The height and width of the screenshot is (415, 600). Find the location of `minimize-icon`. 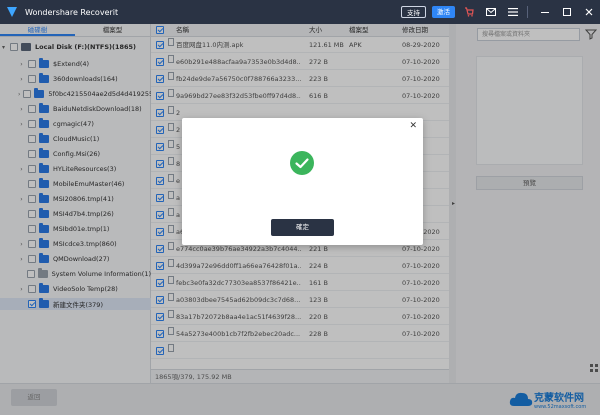

minimize-icon is located at coordinates (545, 12).